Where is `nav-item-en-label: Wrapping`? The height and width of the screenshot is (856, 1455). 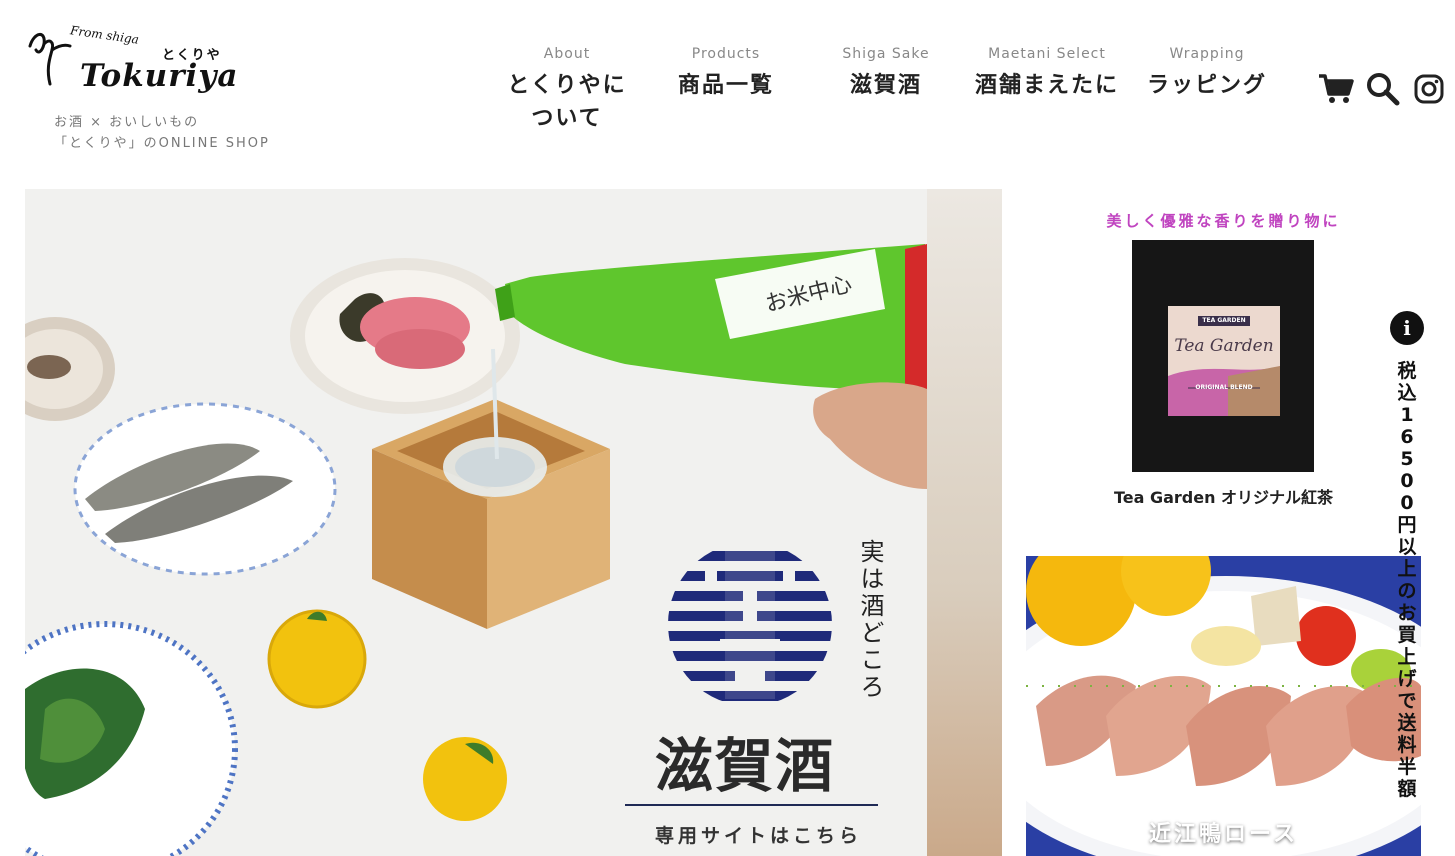
nav-item-en-label: Wrapping is located at coordinates (1207, 54).